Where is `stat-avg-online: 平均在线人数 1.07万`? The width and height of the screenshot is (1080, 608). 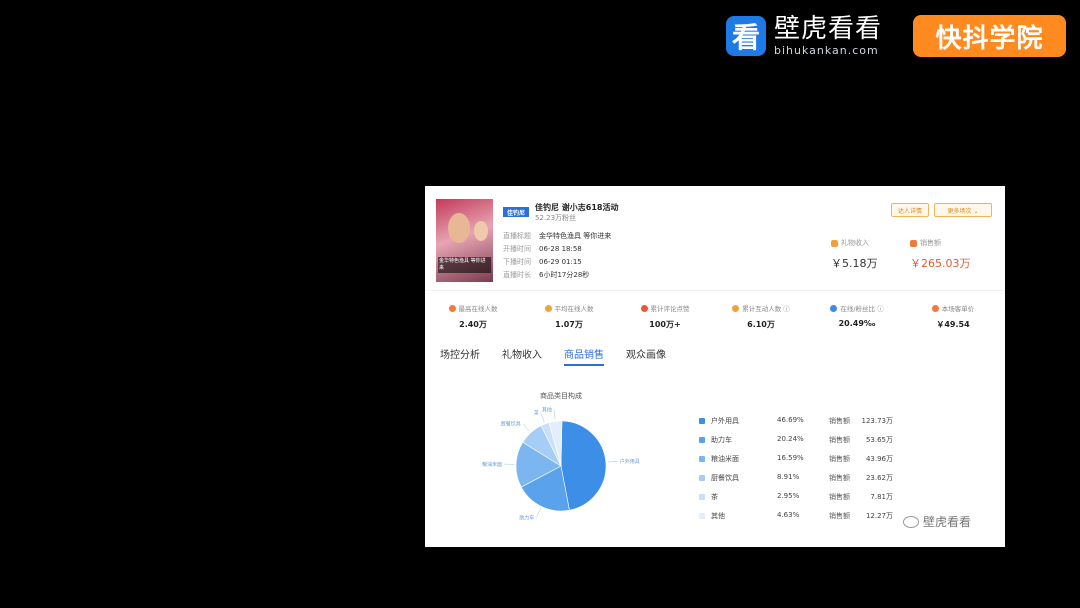
stat-avg-online: 平均在线人数 1.07万 is located at coordinates (569, 316).